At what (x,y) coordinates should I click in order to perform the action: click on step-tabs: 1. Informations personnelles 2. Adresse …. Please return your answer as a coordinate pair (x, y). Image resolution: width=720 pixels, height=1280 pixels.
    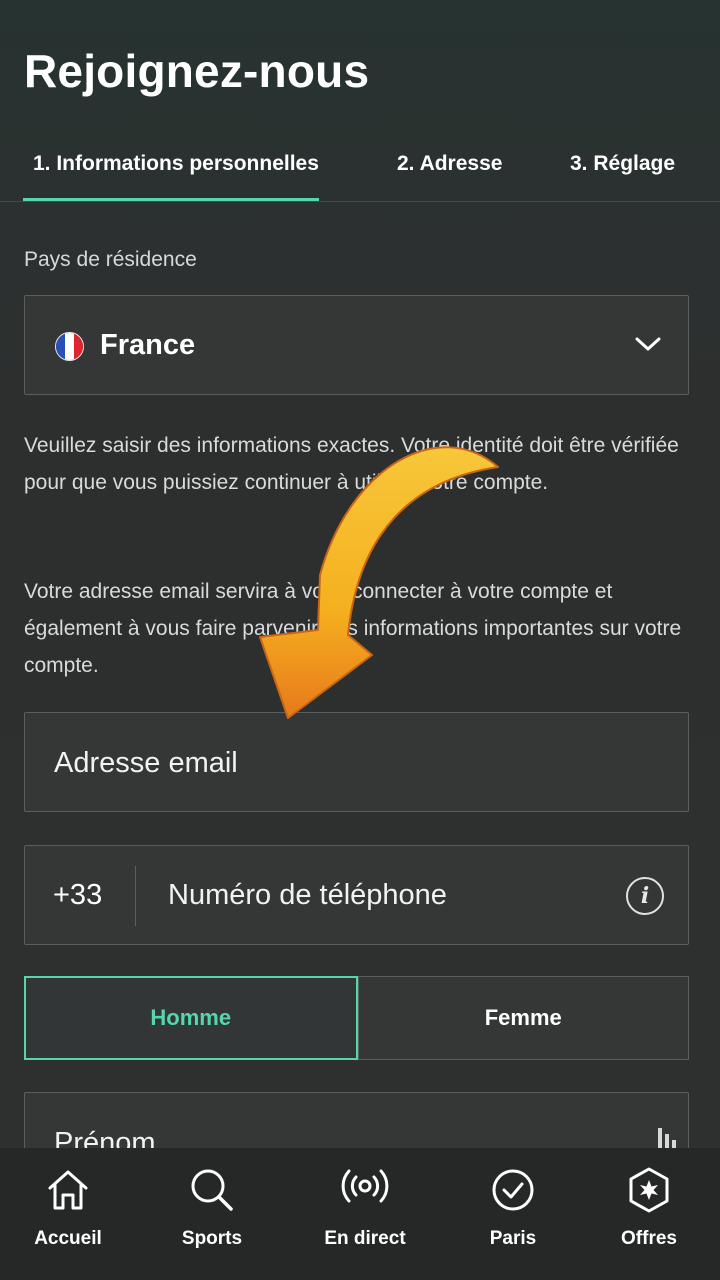
    Looking at the image, I should click on (360, 166).